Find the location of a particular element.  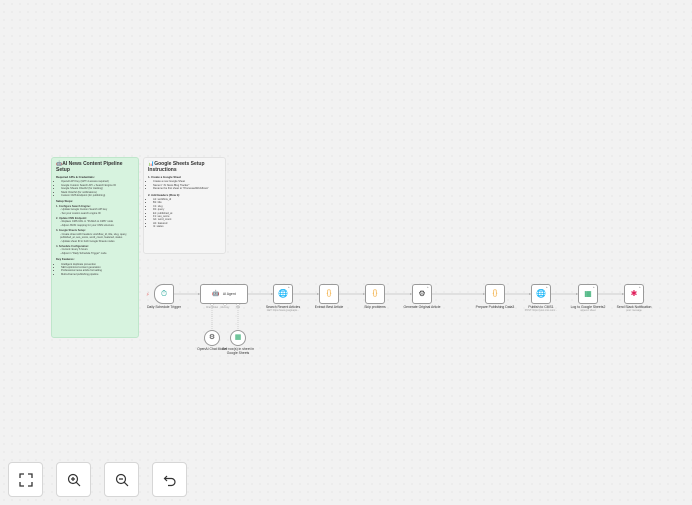

zoom-in-icon is located at coordinates (73, 479).